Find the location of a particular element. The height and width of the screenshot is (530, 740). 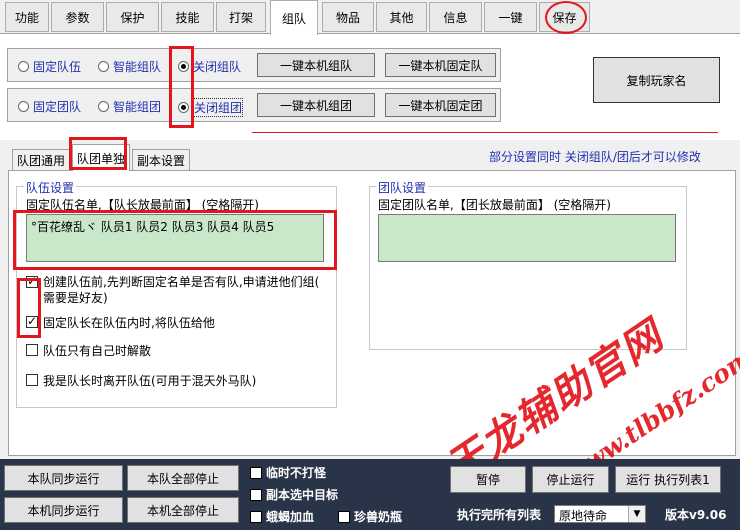

radio-label: 关闭组队 is located at coordinates (217, 67).